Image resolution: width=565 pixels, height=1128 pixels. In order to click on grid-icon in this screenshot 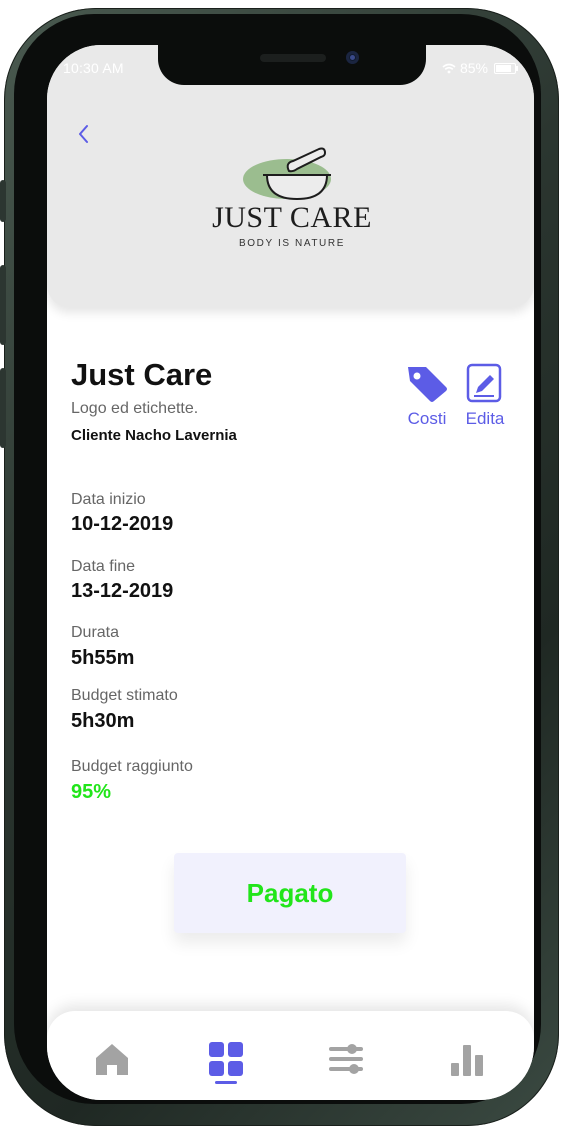, I will do `click(226, 1059)`.